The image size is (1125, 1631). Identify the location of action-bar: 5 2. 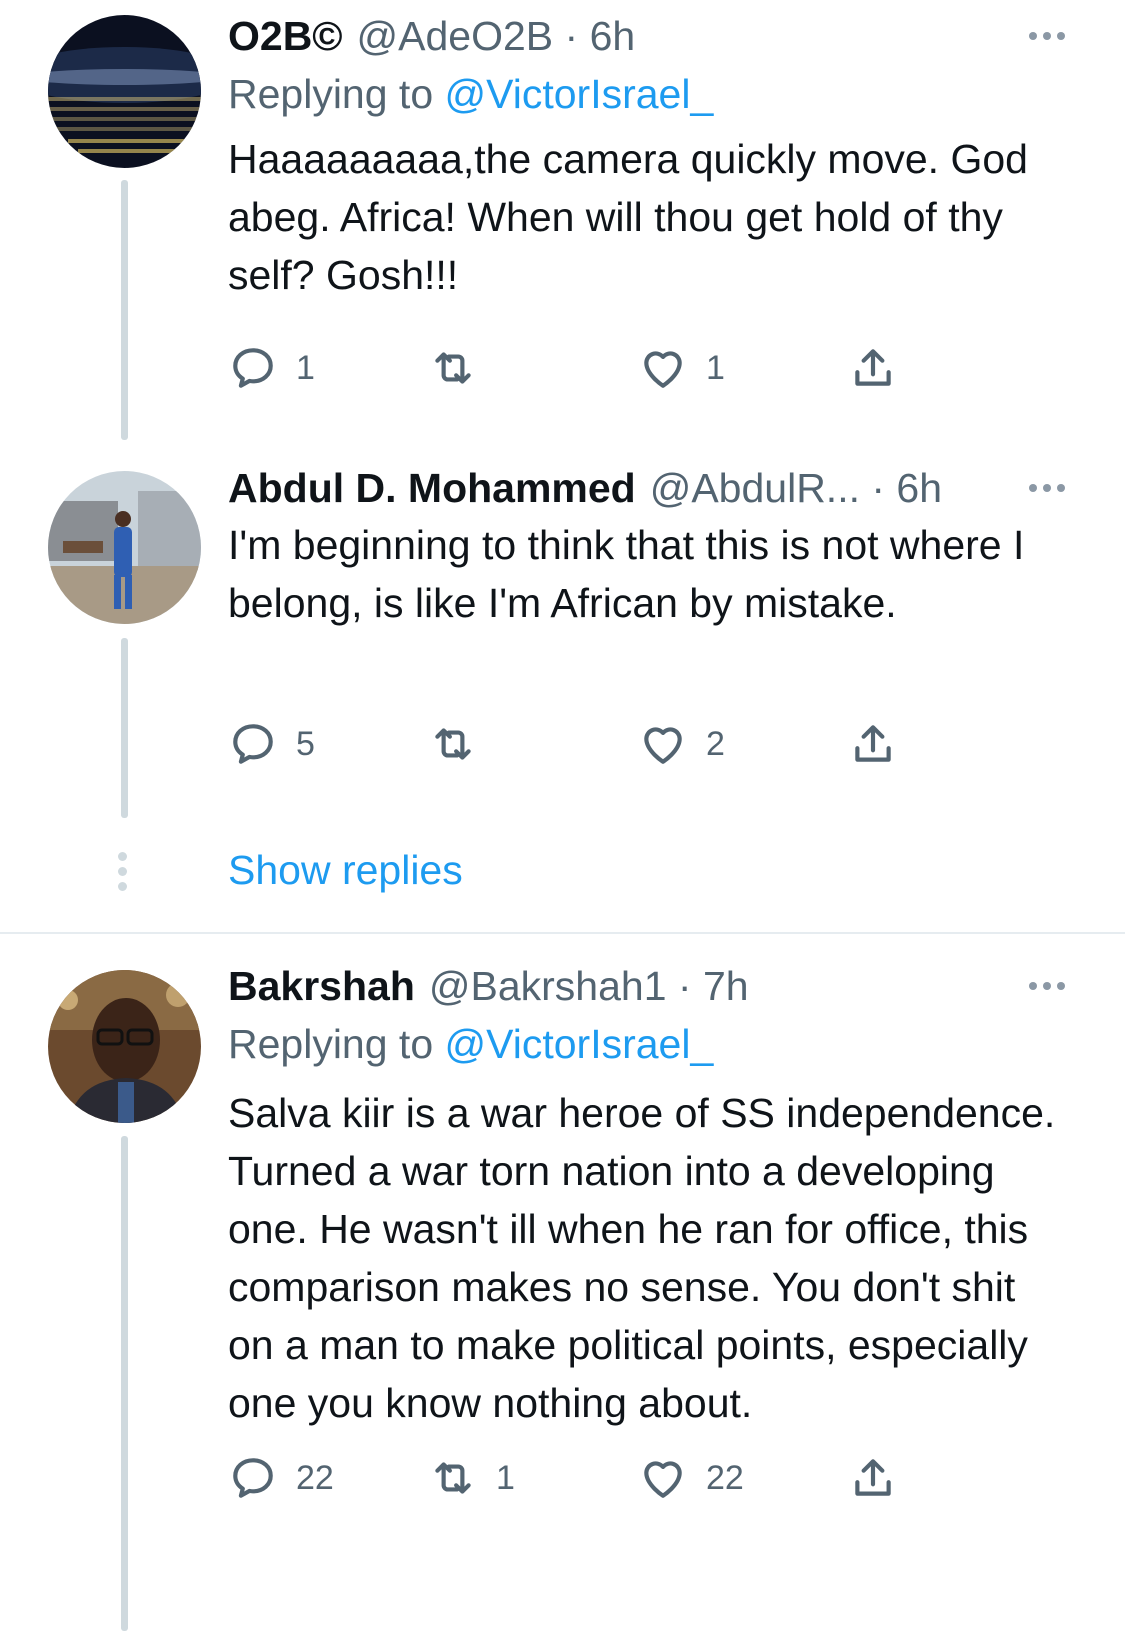
(588, 744).